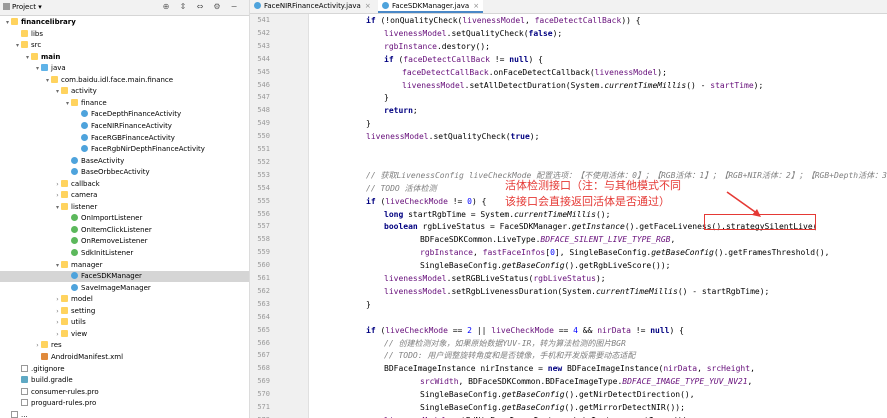 This screenshot has height=418, width=887. Describe the element at coordinates (114, 241) in the screenshot. I see `tree-item-label: OnRemoveListener` at that location.